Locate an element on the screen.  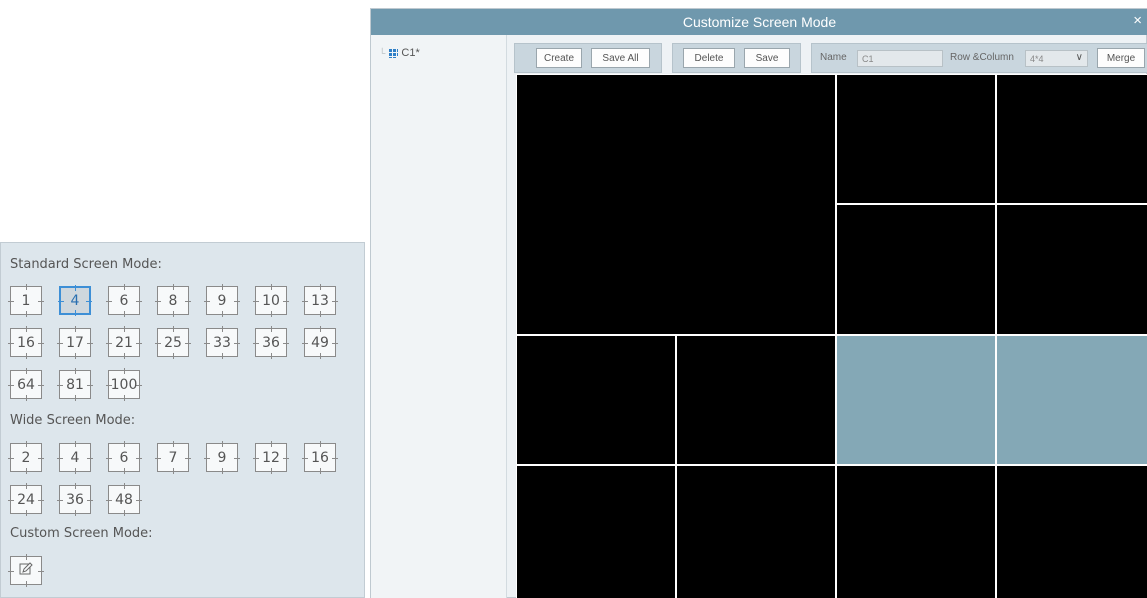
standard-mode-button-17: 17 is located at coordinates (75, 342).